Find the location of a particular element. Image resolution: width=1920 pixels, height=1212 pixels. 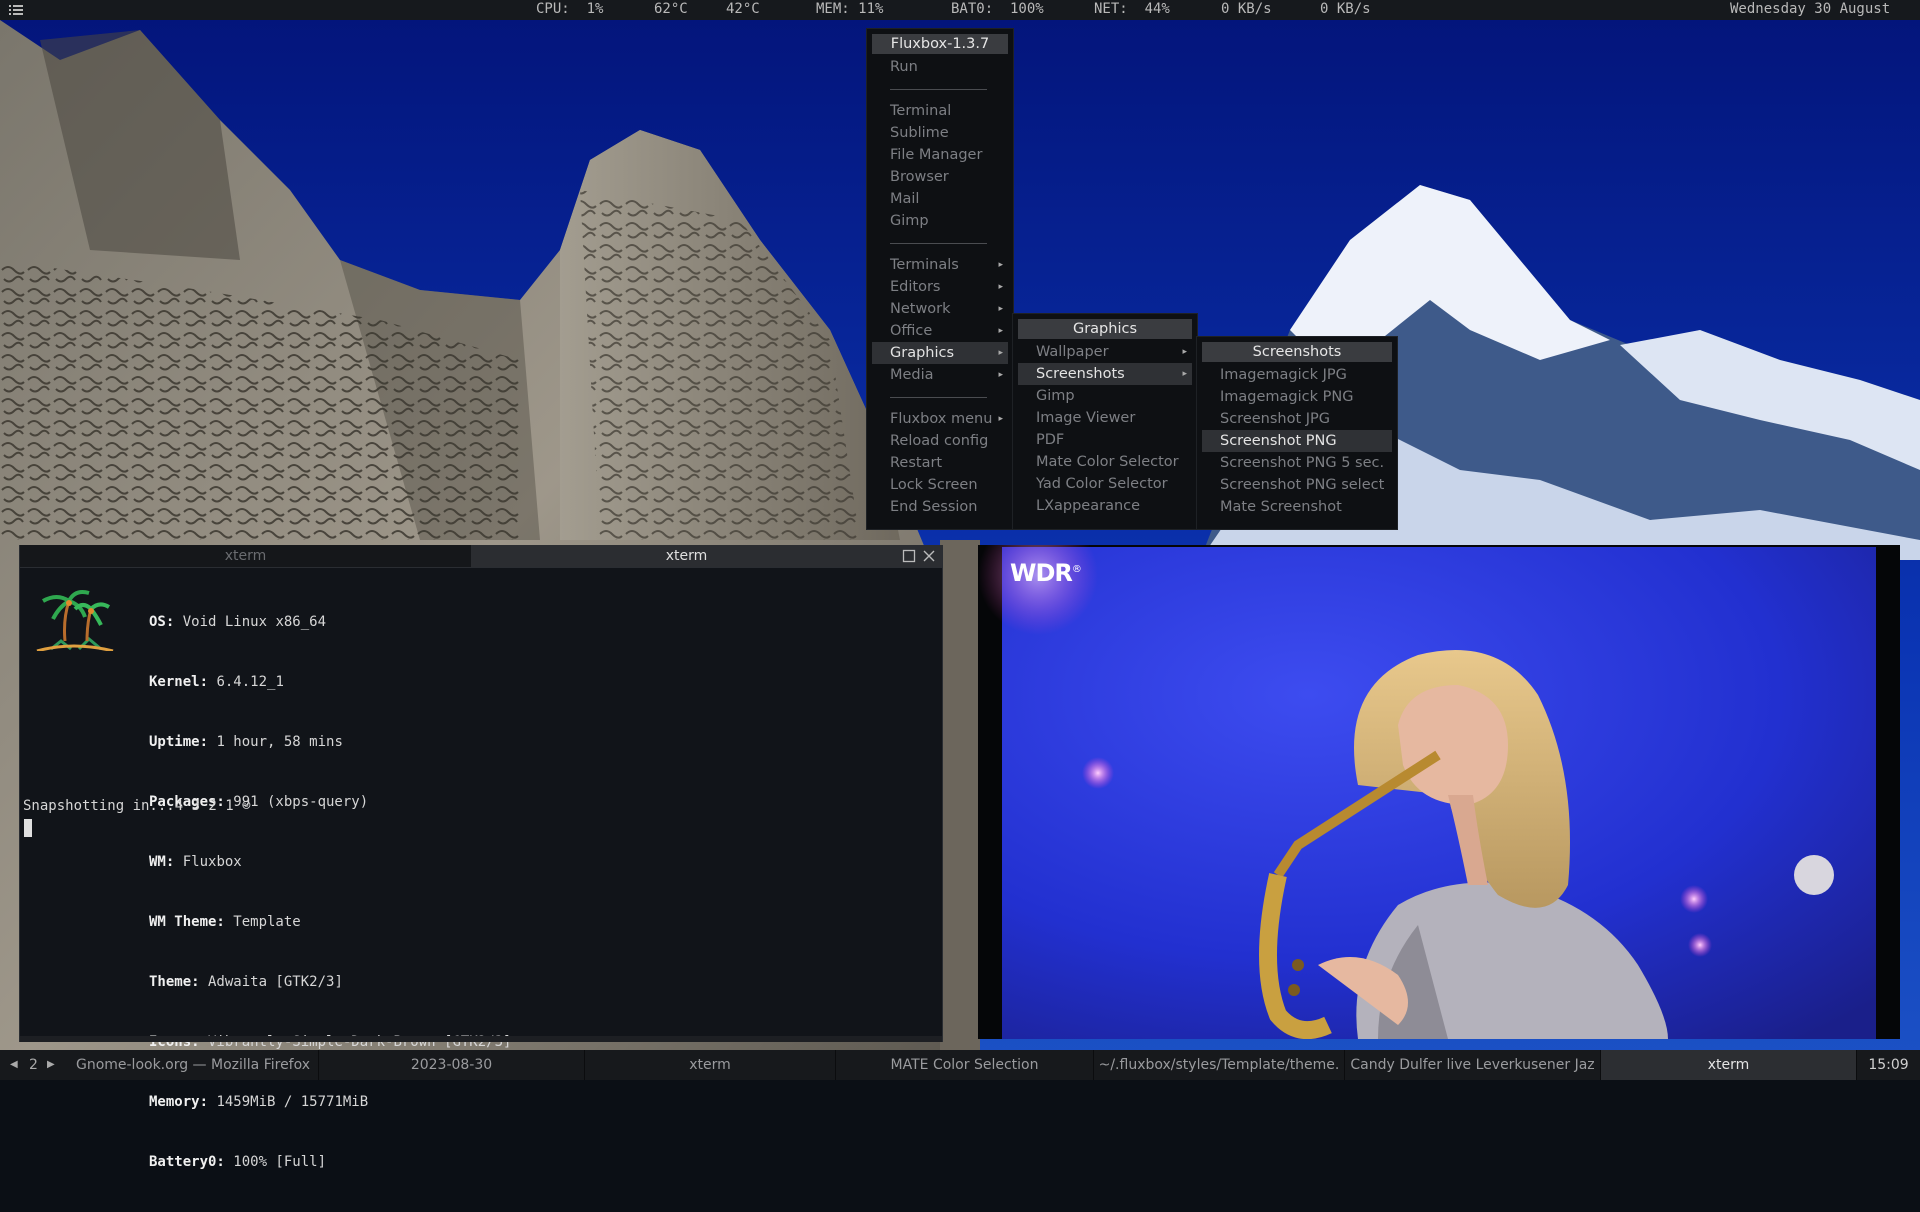

task-mate-color-selection: MATE Color Selection is located at coordinates (965, 1065).